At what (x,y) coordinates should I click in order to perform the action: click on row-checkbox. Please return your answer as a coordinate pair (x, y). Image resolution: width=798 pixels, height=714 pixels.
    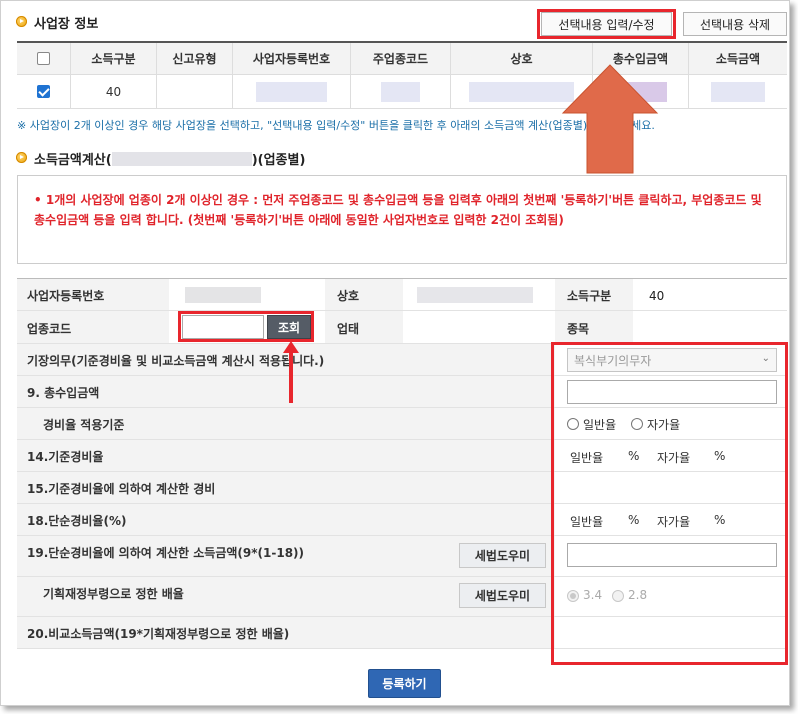
    Looking at the image, I should click on (43, 91).